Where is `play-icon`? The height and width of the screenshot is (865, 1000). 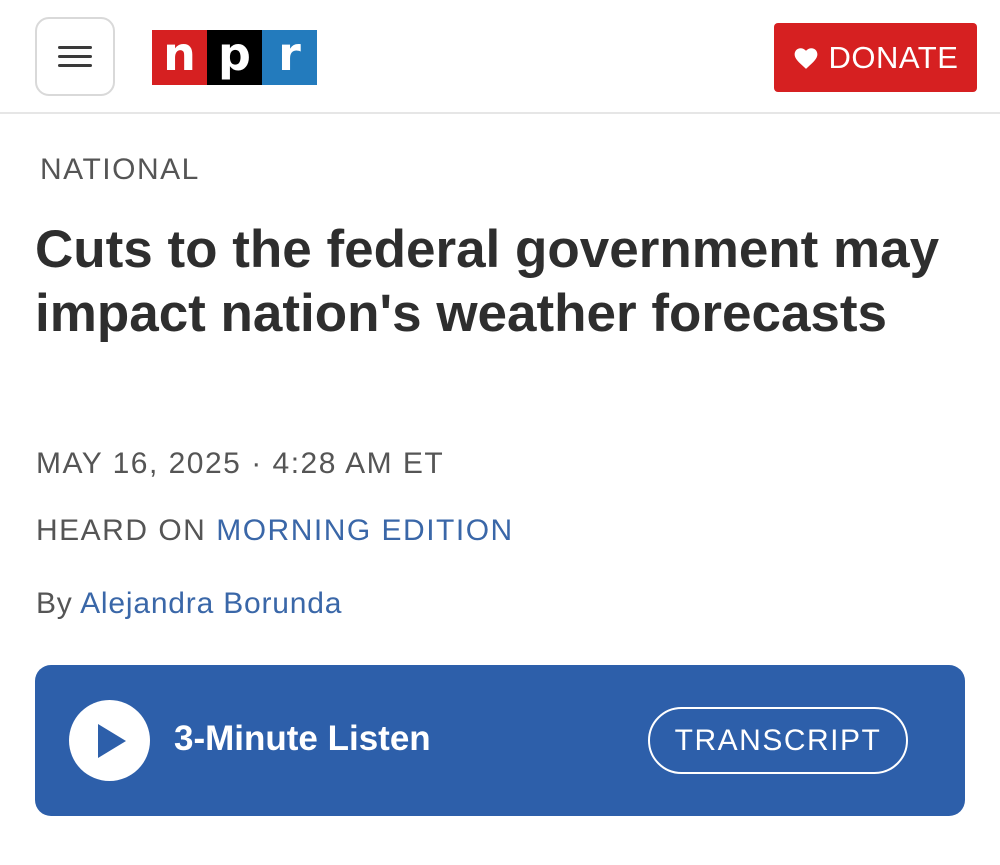 play-icon is located at coordinates (111, 740).